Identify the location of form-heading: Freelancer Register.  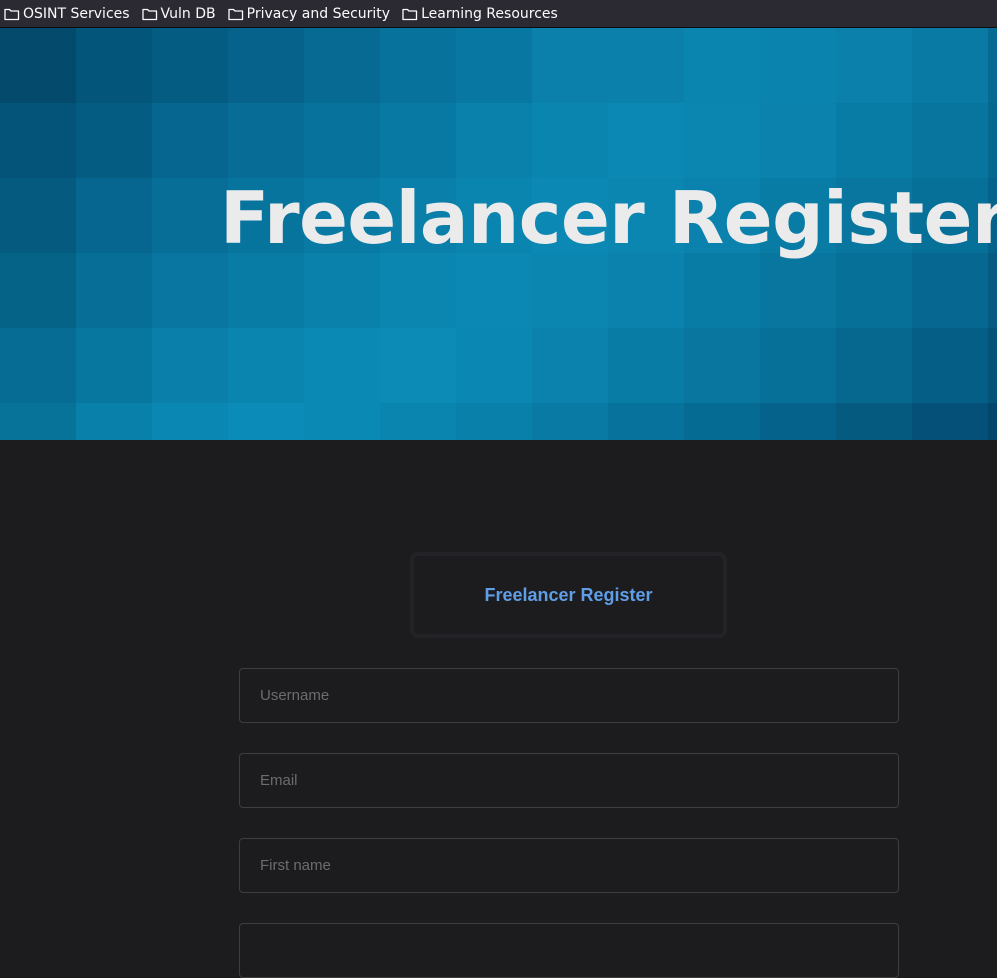
(568, 594).